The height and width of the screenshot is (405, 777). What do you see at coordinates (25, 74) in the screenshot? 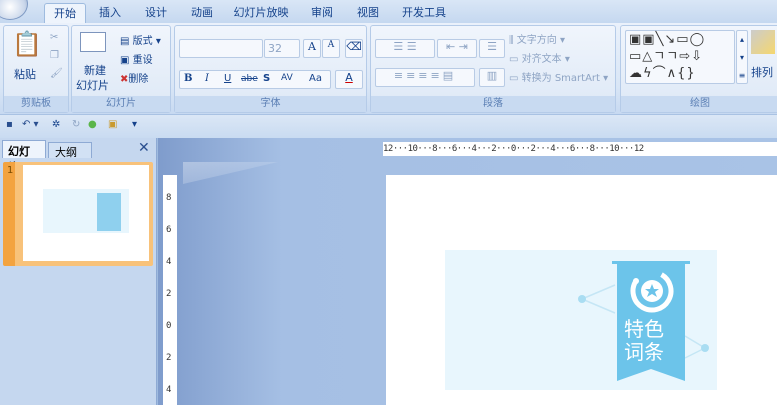
I see `paste-button: 粘贴` at bounding box center [25, 74].